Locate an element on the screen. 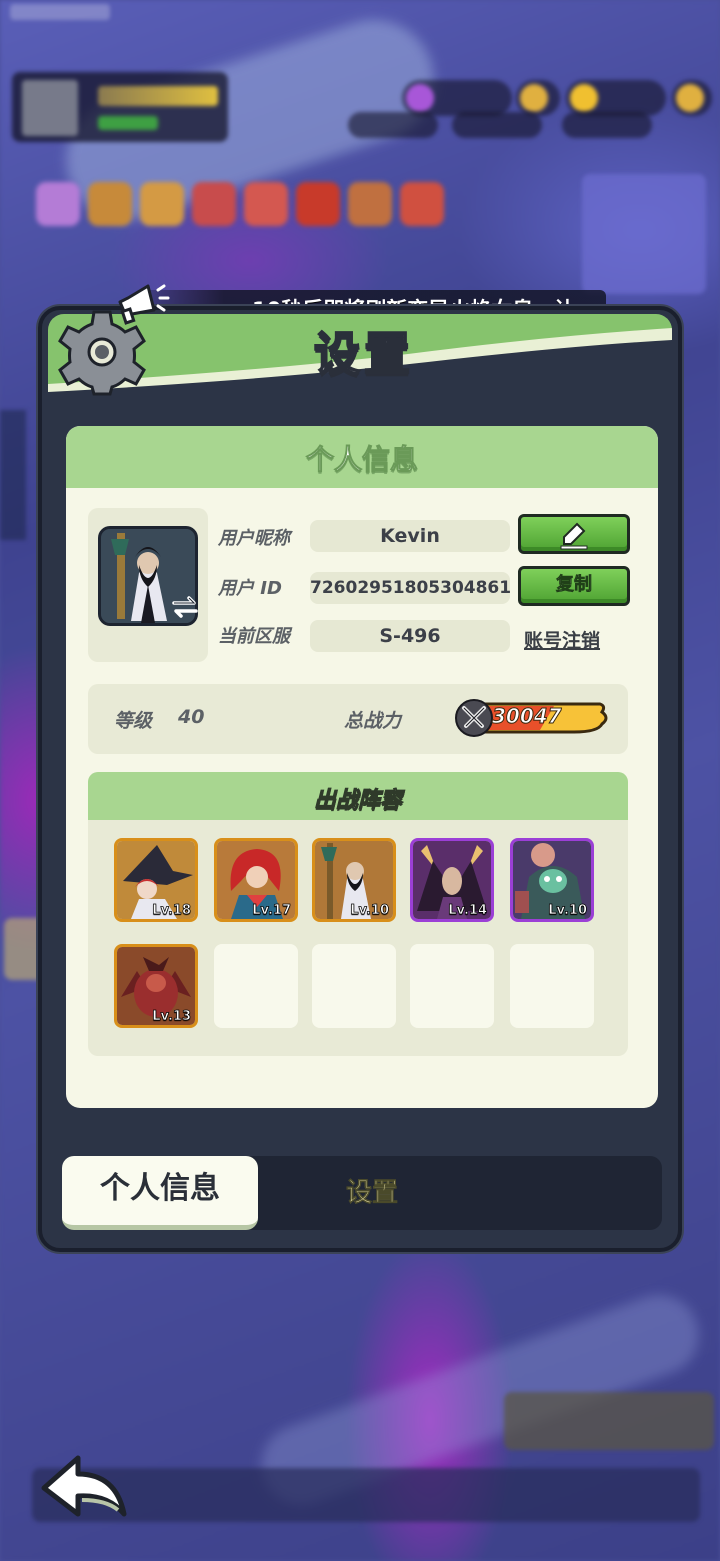 This screenshot has height=1561, width=720. back-arrow-icon is located at coordinates (84, 1486).